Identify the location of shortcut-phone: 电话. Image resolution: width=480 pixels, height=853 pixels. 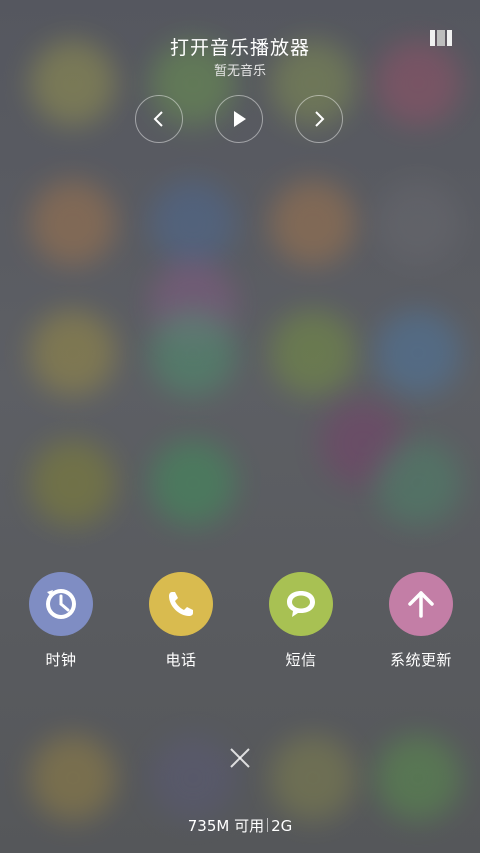
(181, 622).